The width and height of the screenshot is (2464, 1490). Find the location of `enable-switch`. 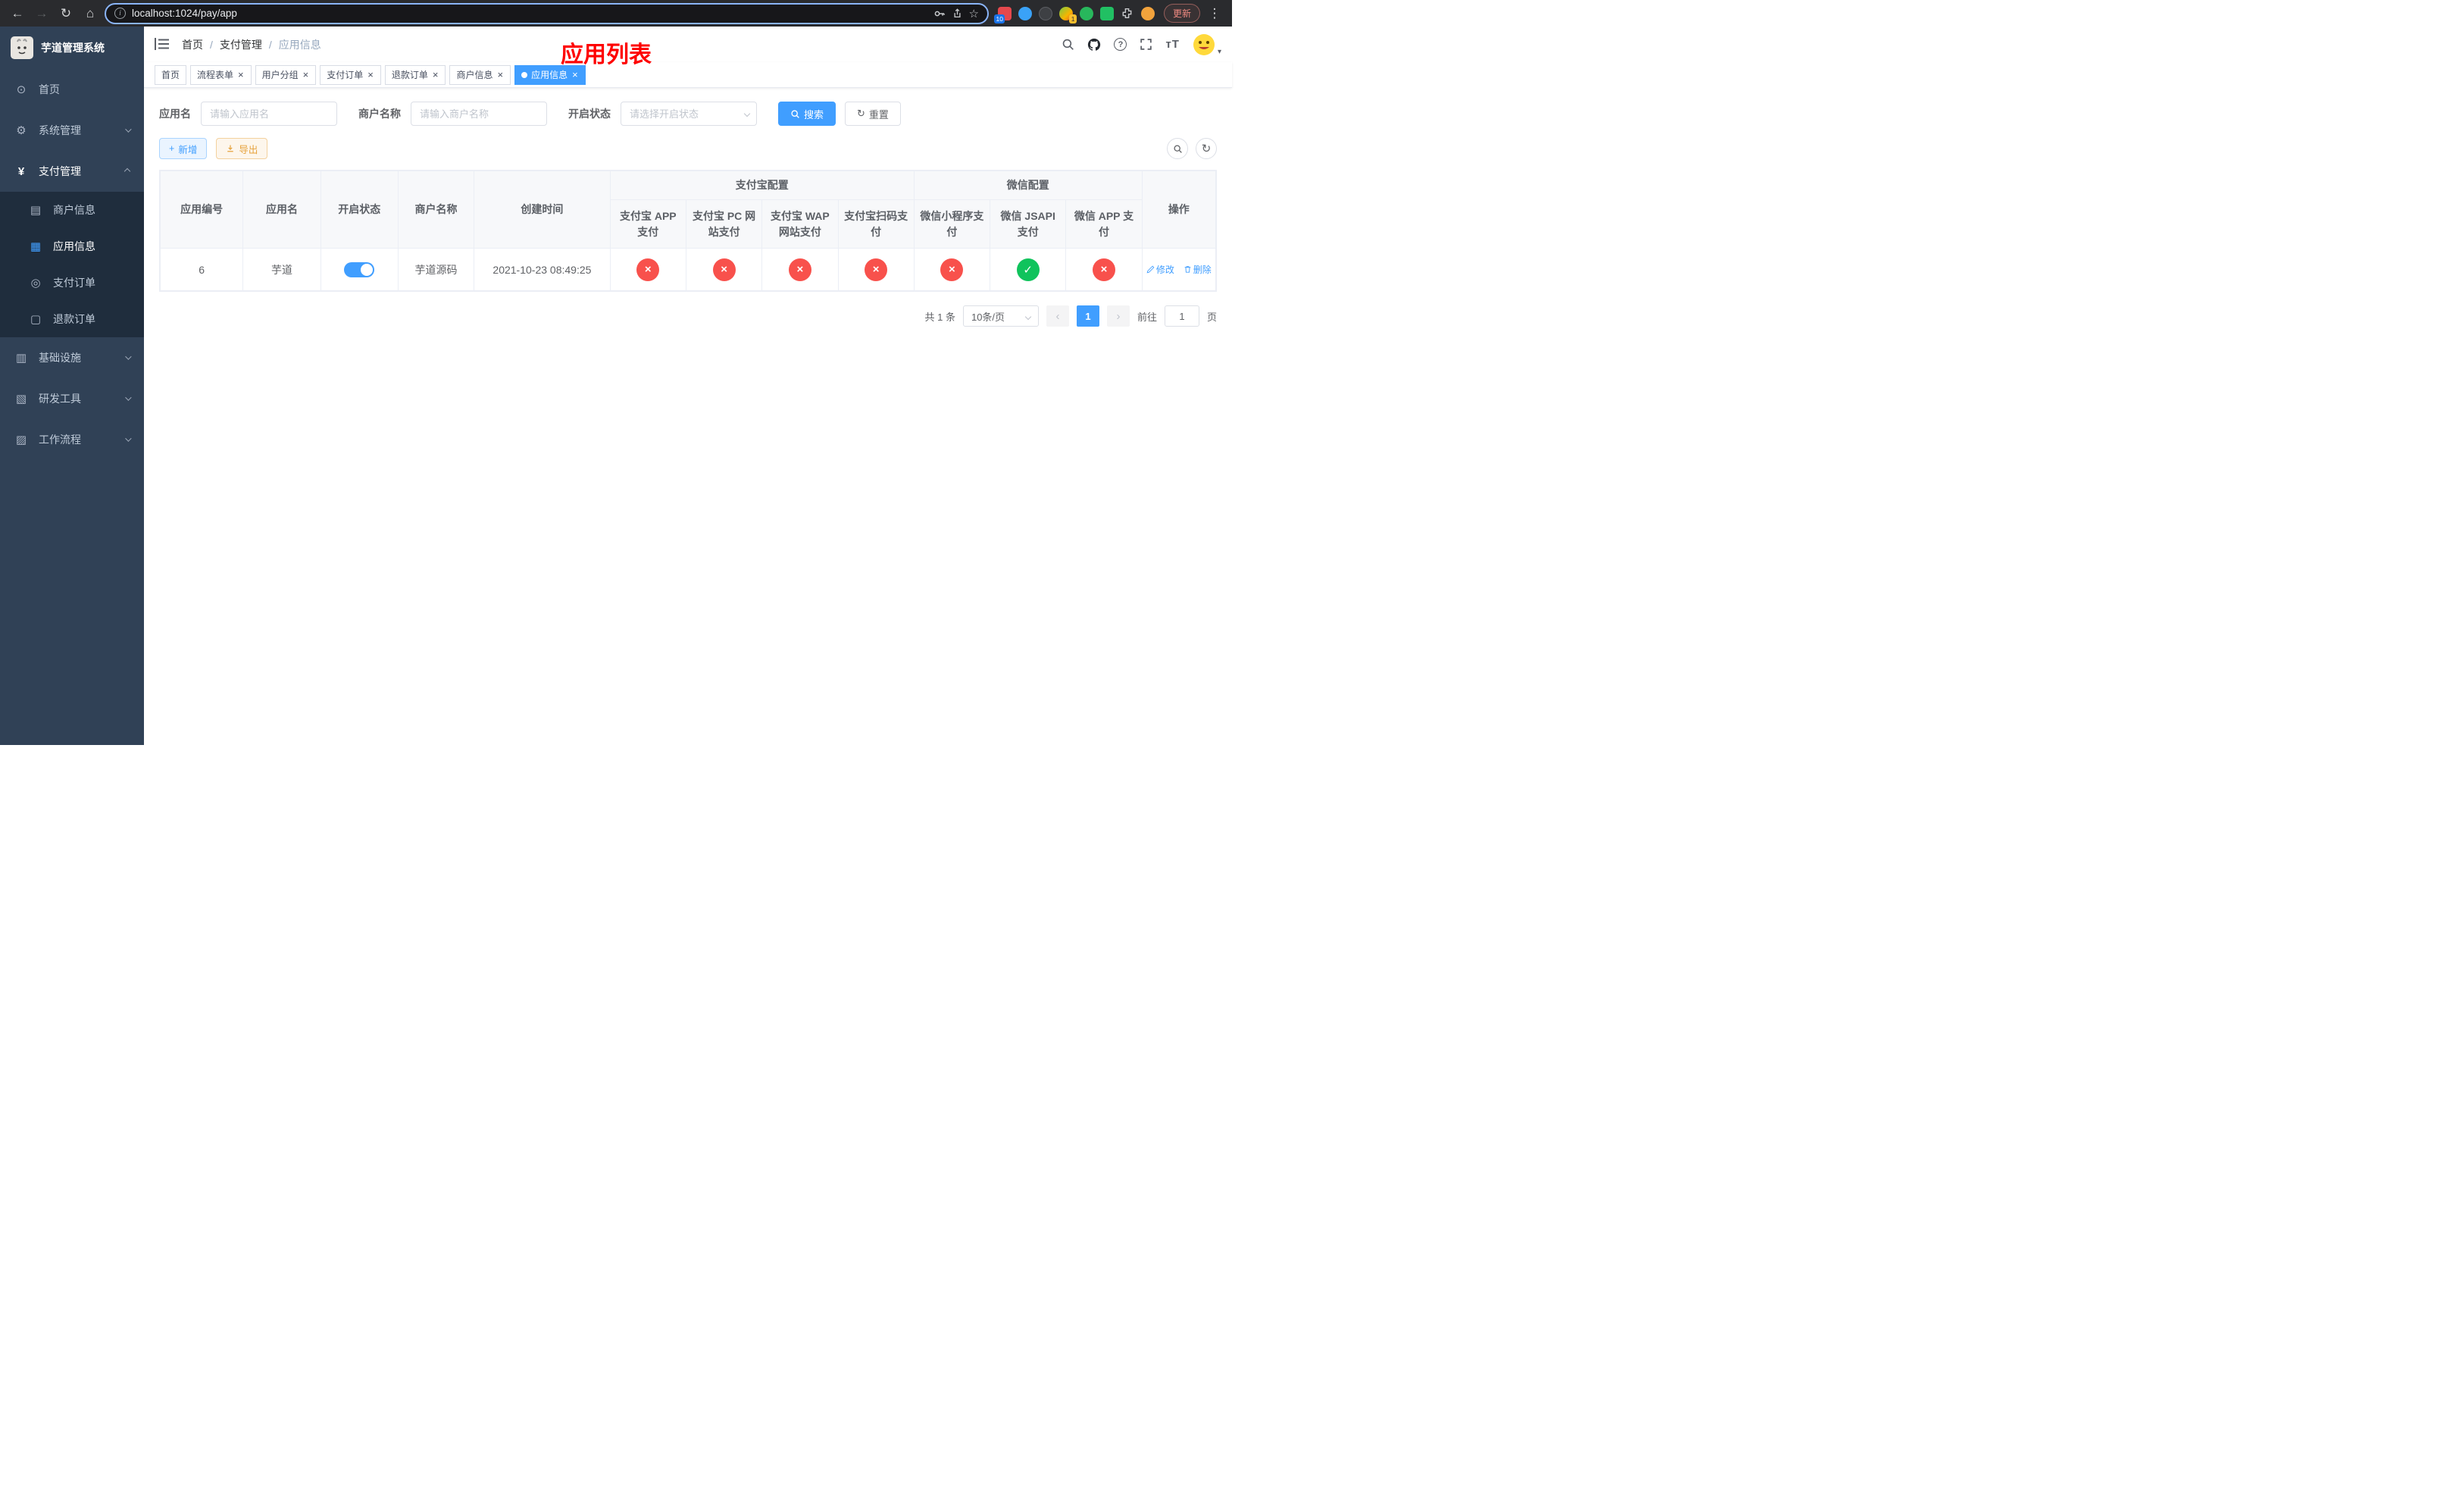

enable-switch is located at coordinates (359, 269).